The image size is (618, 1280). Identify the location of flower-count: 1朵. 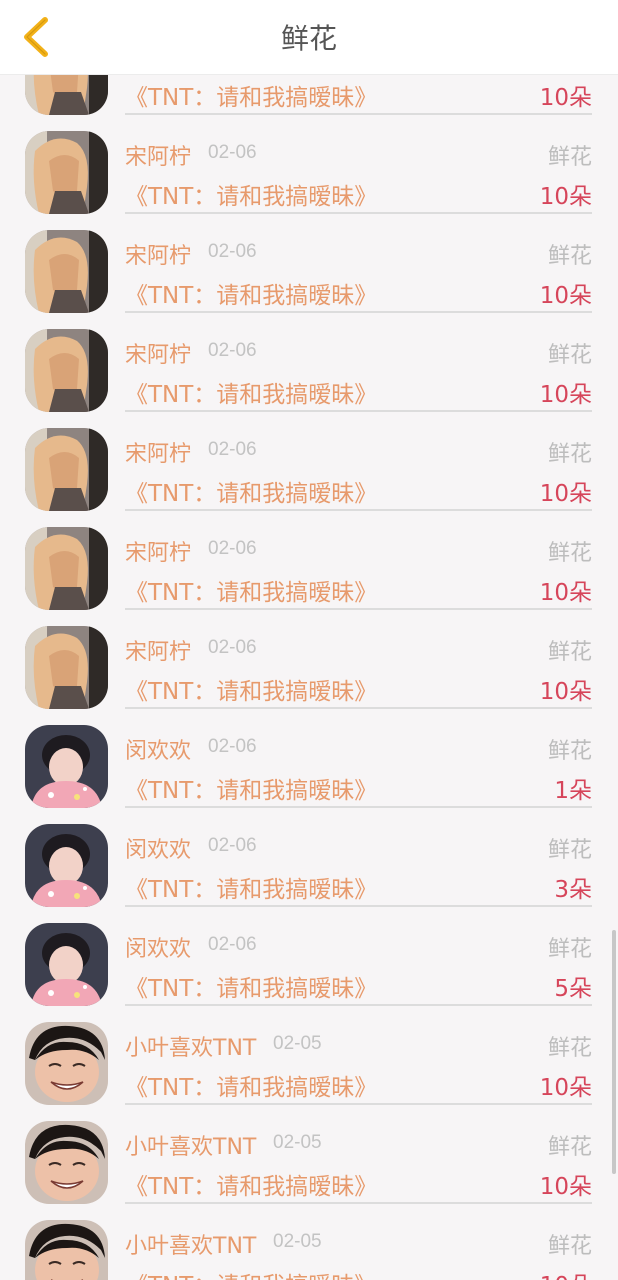
(573, 791).